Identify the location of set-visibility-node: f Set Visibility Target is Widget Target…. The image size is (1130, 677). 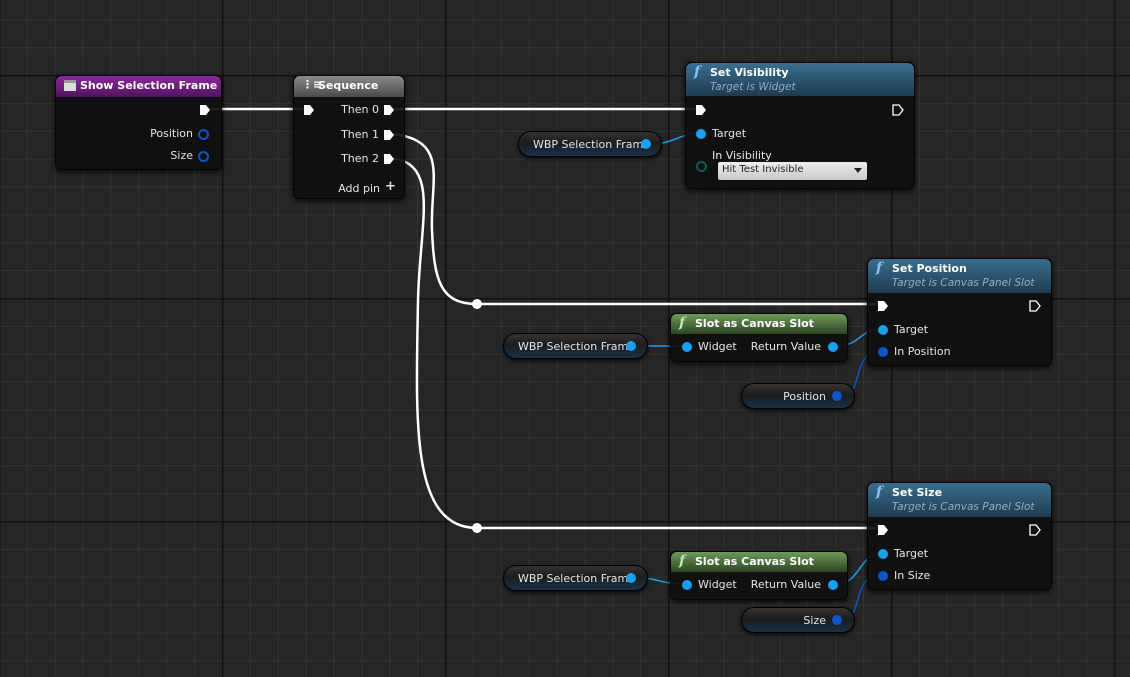
(800, 125).